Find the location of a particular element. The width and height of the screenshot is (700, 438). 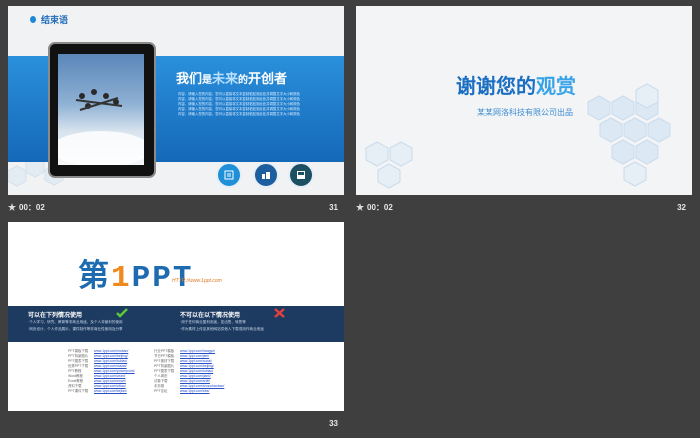

forbidden-line: ·用于任何商业盈利用途，如出售、转售等 is located at coordinates (213, 322).